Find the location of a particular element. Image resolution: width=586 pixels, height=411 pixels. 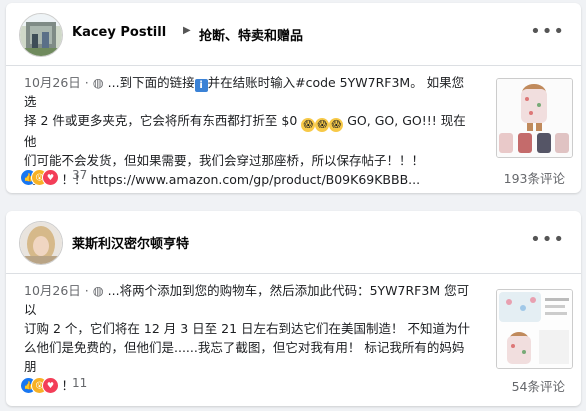

comment-count: 54条评论 is located at coordinates (538, 385).